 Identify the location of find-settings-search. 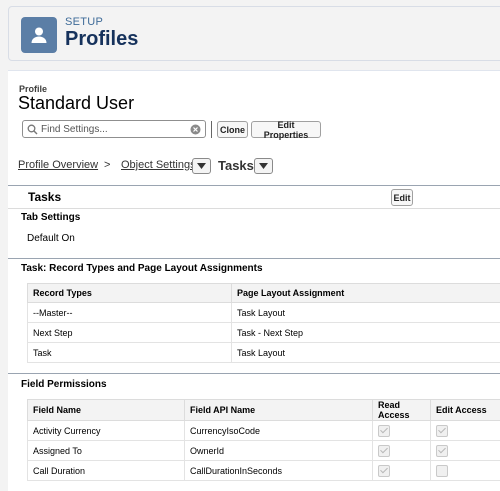
(114, 129).